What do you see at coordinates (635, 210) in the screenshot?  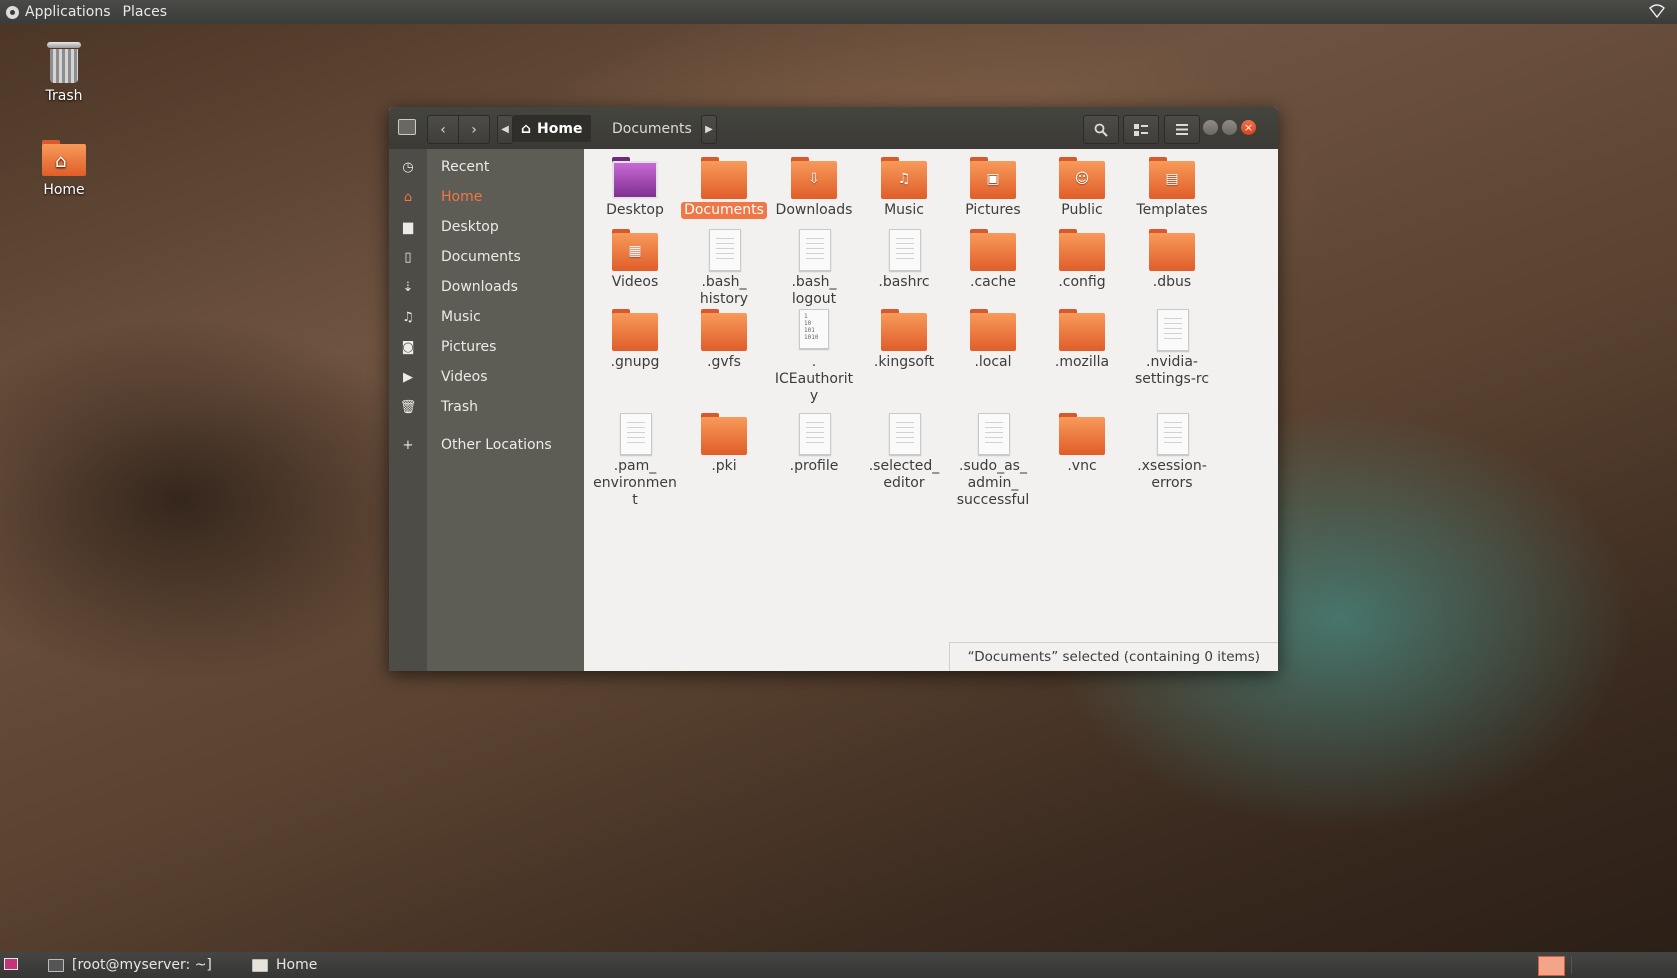 I see `file-name: Desktop` at bounding box center [635, 210].